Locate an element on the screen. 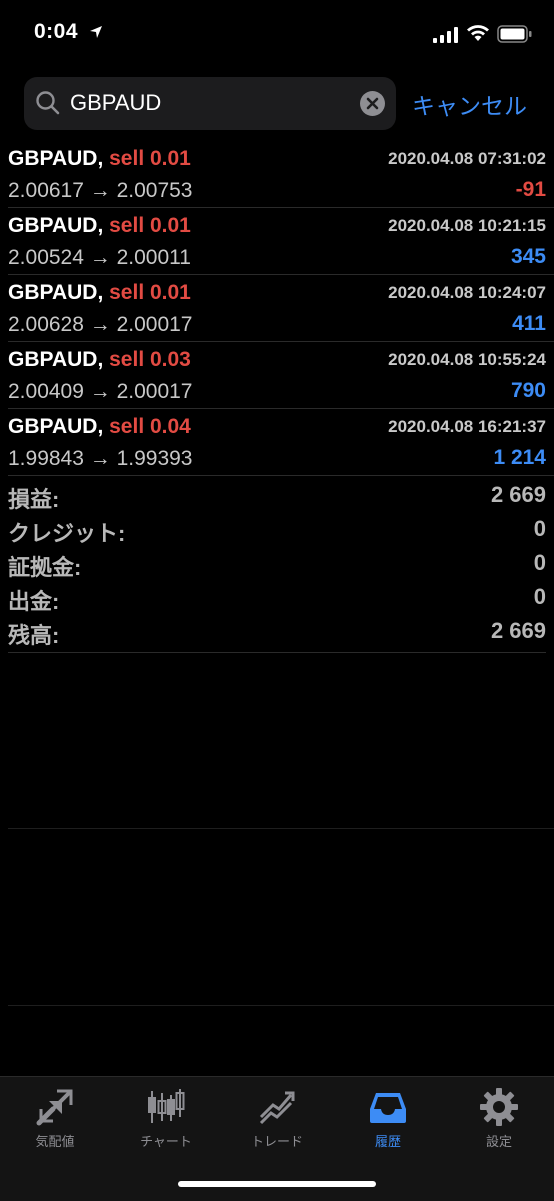  trade-datetime: 2020.04.08 16:21:37 is located at coordinates (467, 426).